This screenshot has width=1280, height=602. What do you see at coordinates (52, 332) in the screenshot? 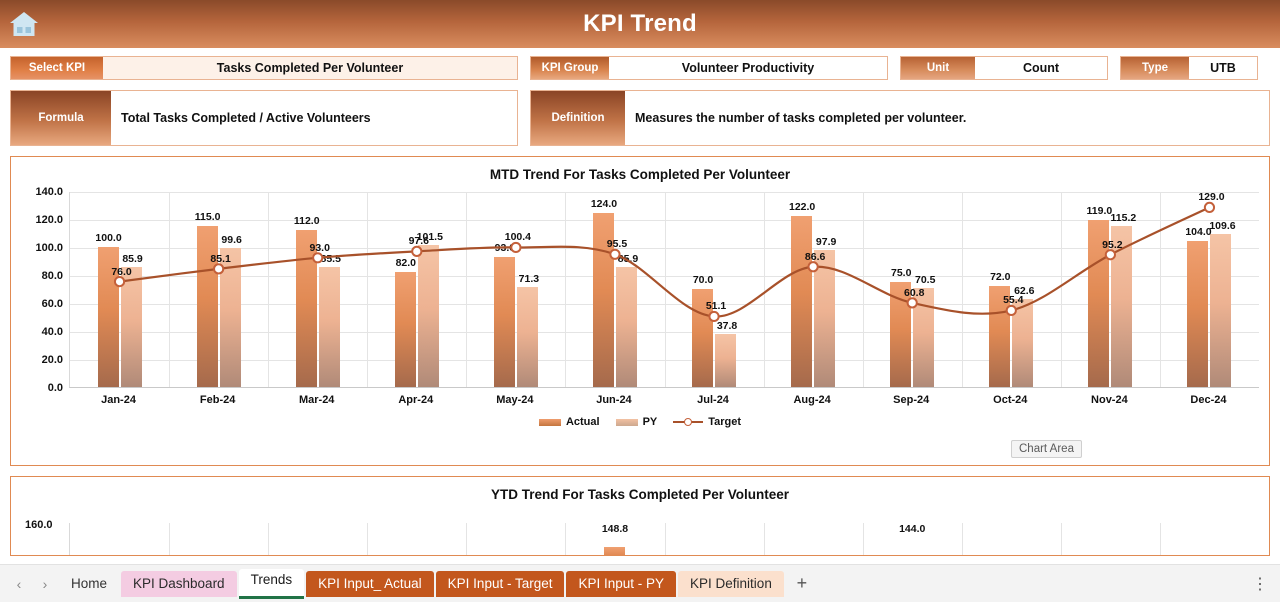
I see `y-axis-tick: 40.0` at bounding box center [52, 332].